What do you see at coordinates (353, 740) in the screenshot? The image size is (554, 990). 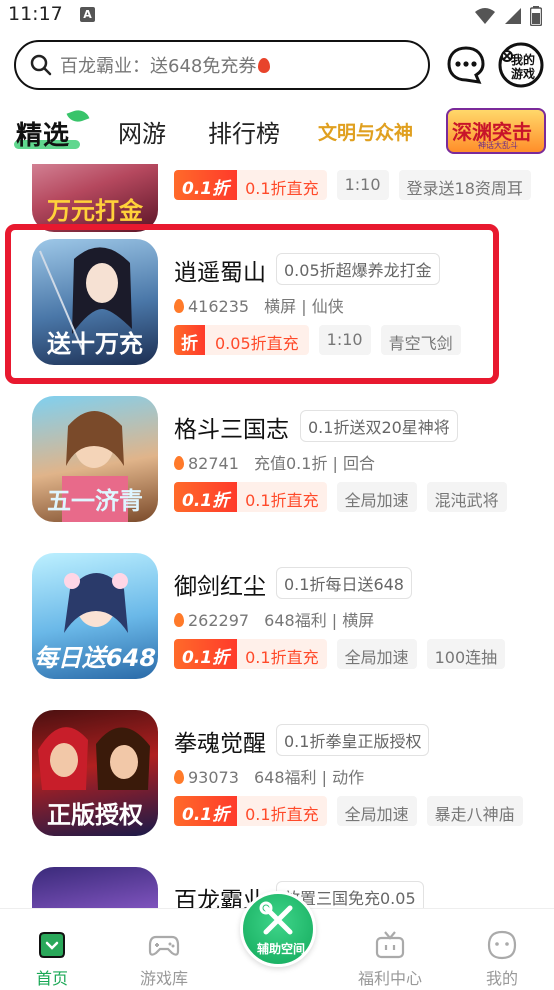 I see `game-tag: 0.1折拳皇正版授权` at bounding box center [353, 740].